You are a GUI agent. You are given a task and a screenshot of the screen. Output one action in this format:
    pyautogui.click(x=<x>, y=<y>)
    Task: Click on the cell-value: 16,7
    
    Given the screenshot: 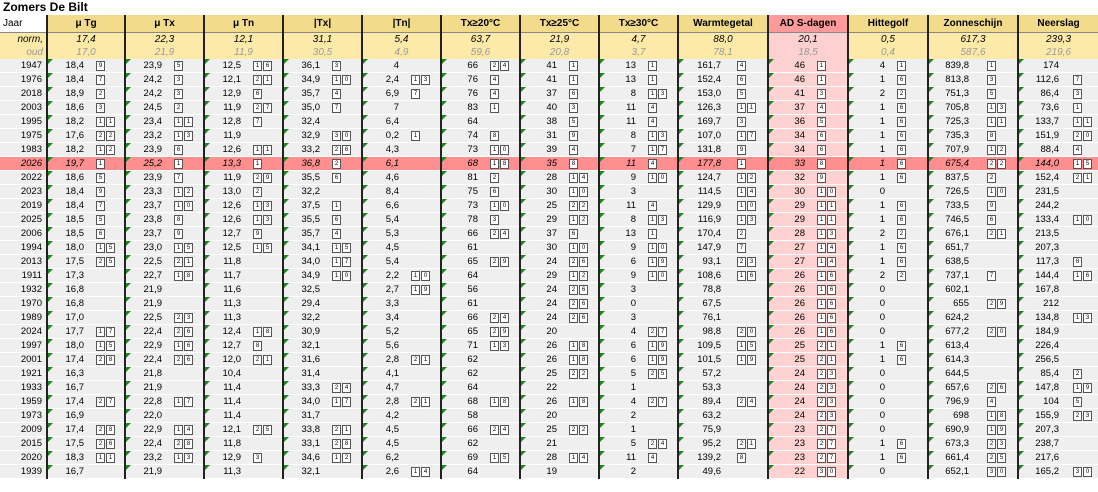 What is the action you would take?
    pyautogui.click(x=75, y=387)
    